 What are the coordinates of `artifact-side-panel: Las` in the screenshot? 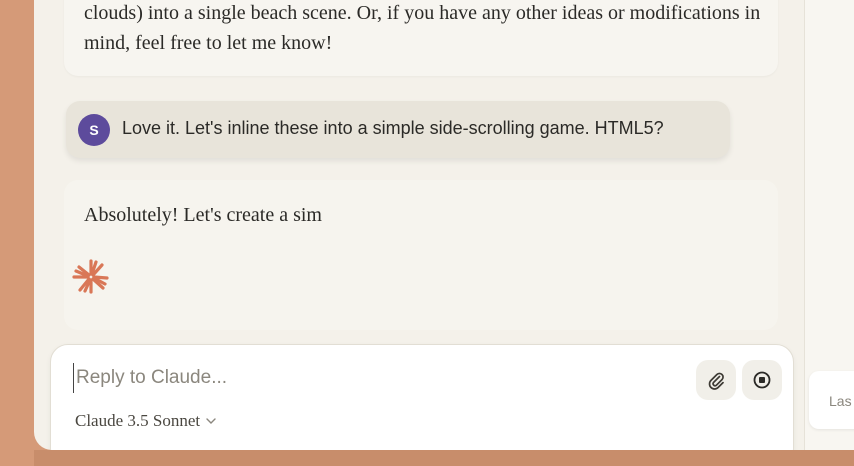 It's located at (829, 225).